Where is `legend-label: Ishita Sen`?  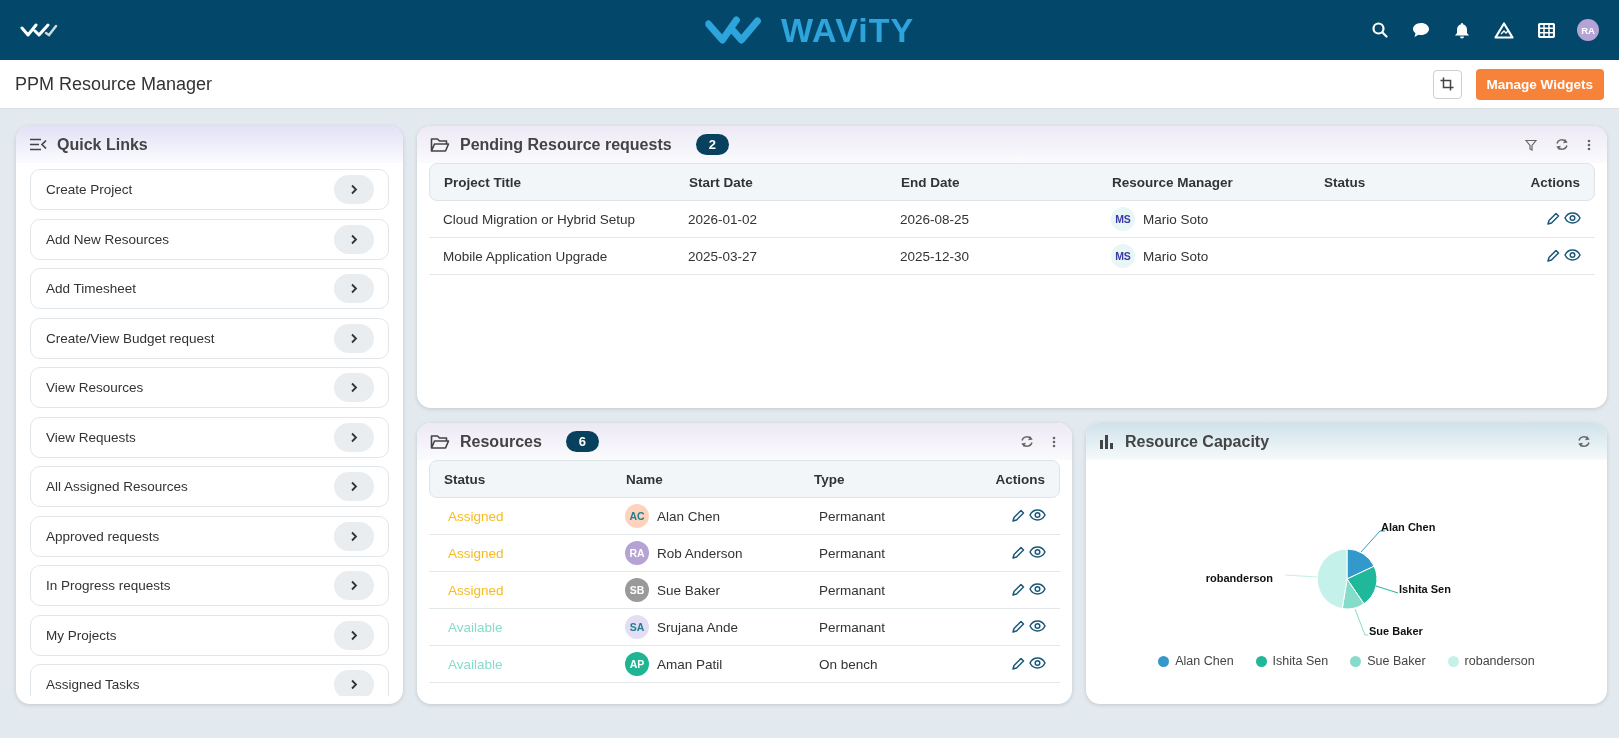 legend-label: Ishita Sen is located at coordinates (1300, 661).